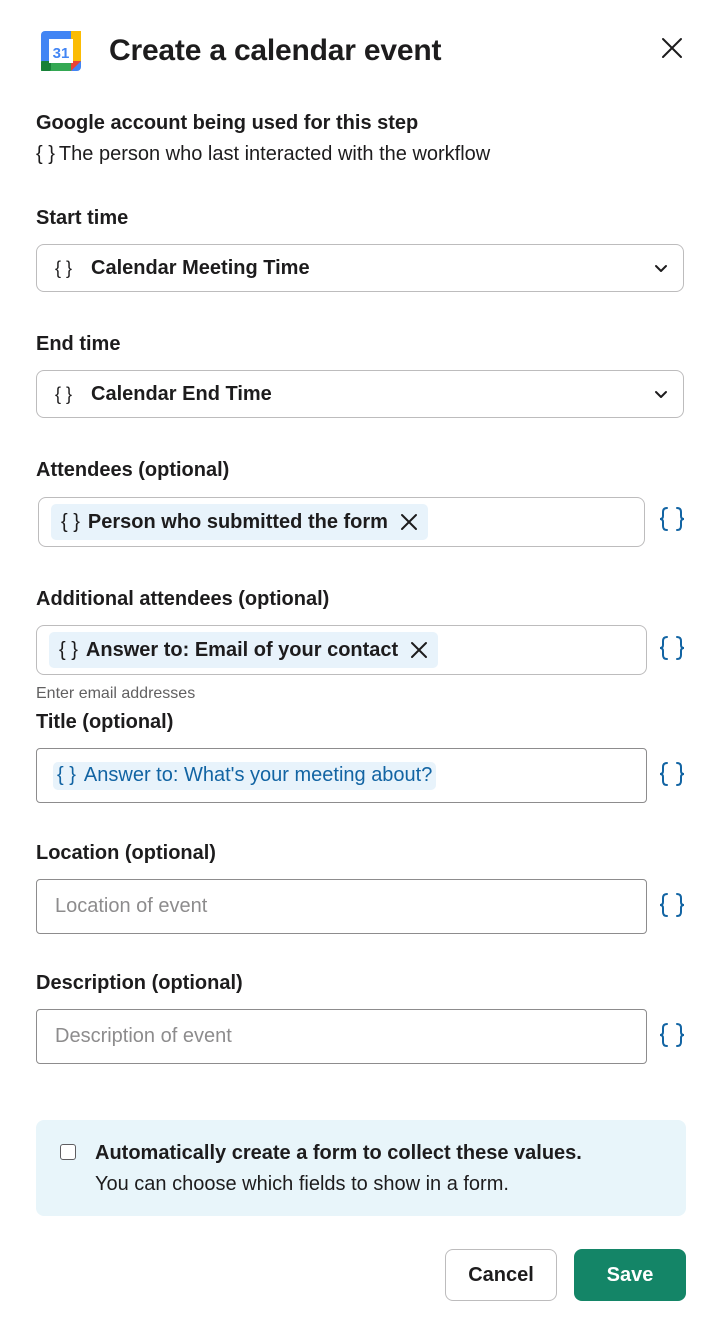 The image size is (720, 1326). Describe the element at coordinates (630, 1275) in the screenshot. I see `save-button: Save` at that location.